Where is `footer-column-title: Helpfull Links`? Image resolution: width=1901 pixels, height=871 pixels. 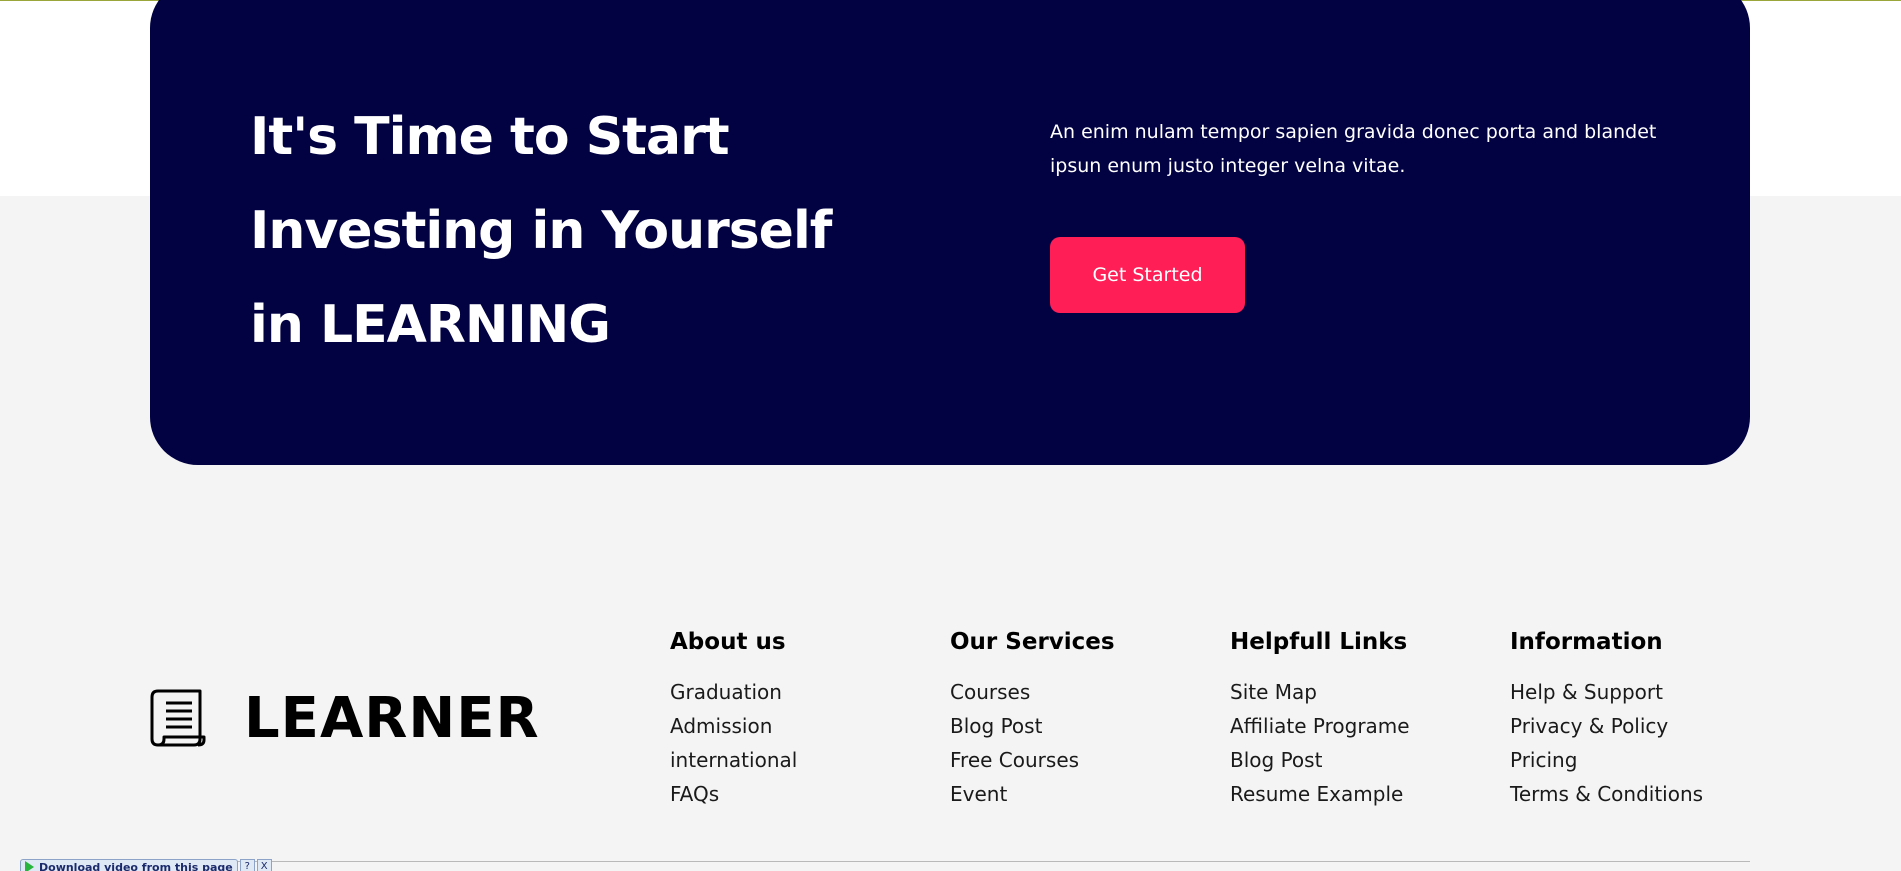 footer-column-title: Helpfull Links is located at coordinates (1365, 642).